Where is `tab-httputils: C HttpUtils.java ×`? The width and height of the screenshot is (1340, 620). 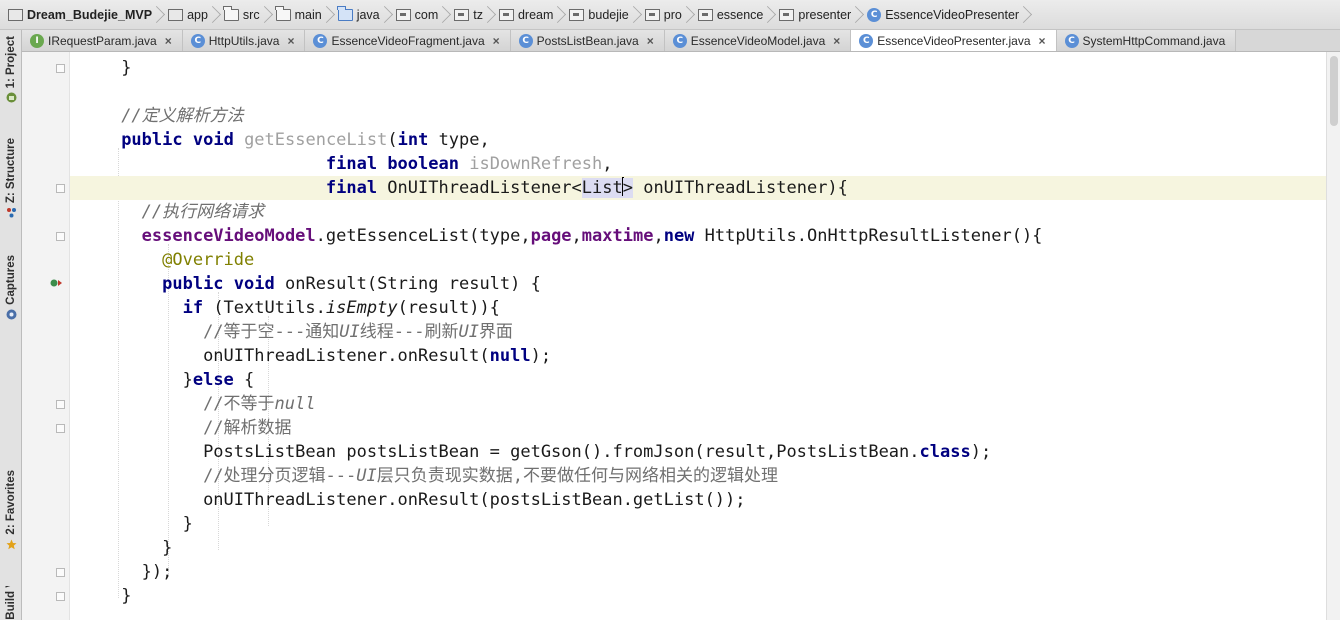 tab-httputils: C HttpUtils.java × is located at coordinates (244, 40).